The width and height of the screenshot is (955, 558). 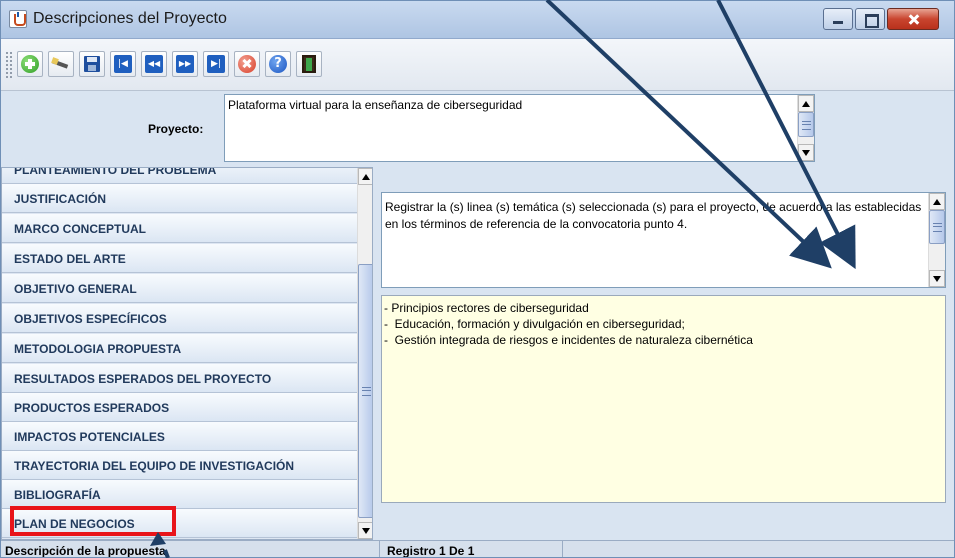 I want to click on add-button, so click(x=30, y=64).